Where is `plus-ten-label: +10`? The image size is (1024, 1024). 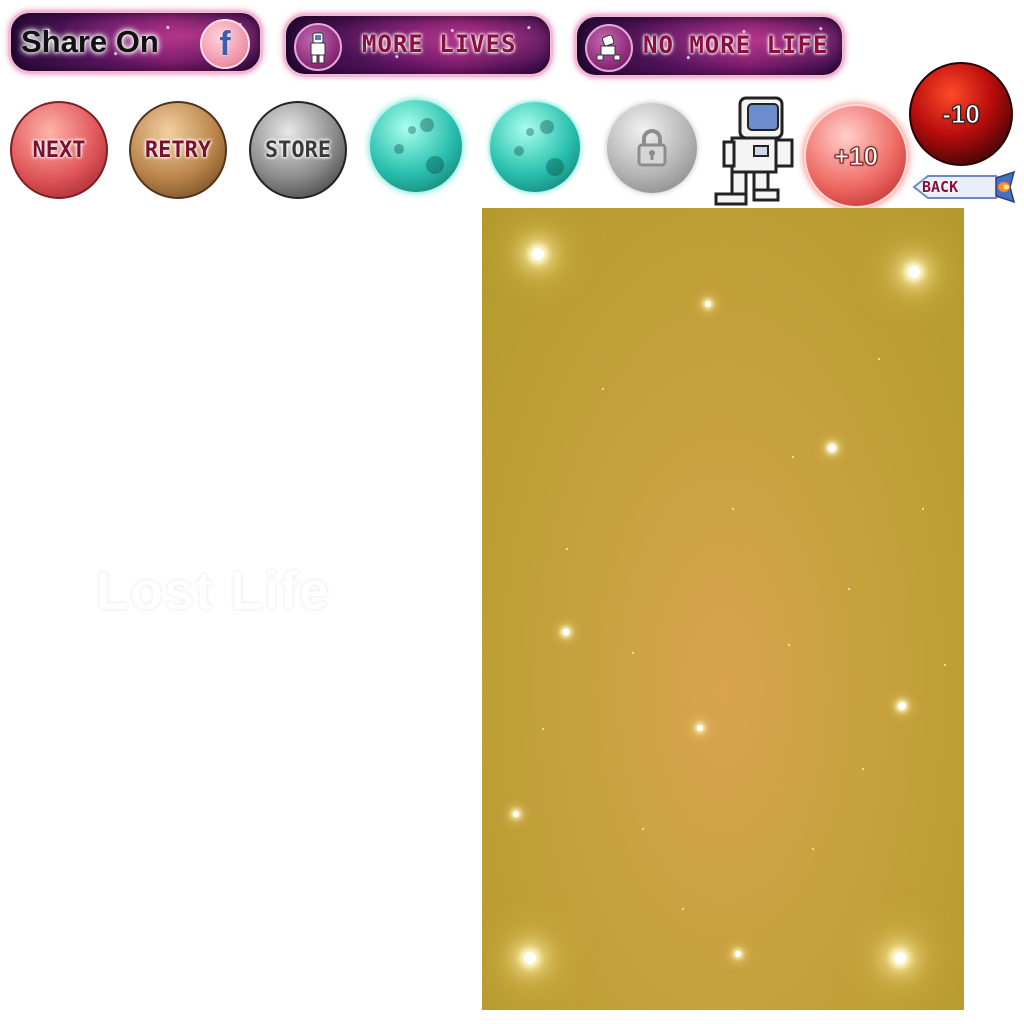 plus-ten-label: +10 is located at coordinates (856, 155).